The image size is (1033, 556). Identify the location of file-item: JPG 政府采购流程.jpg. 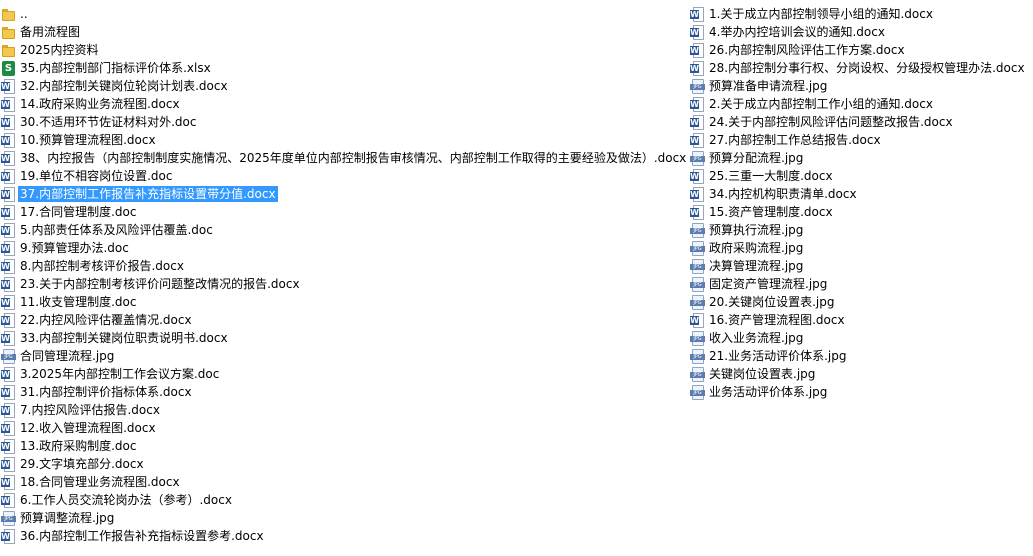
(861, 248).